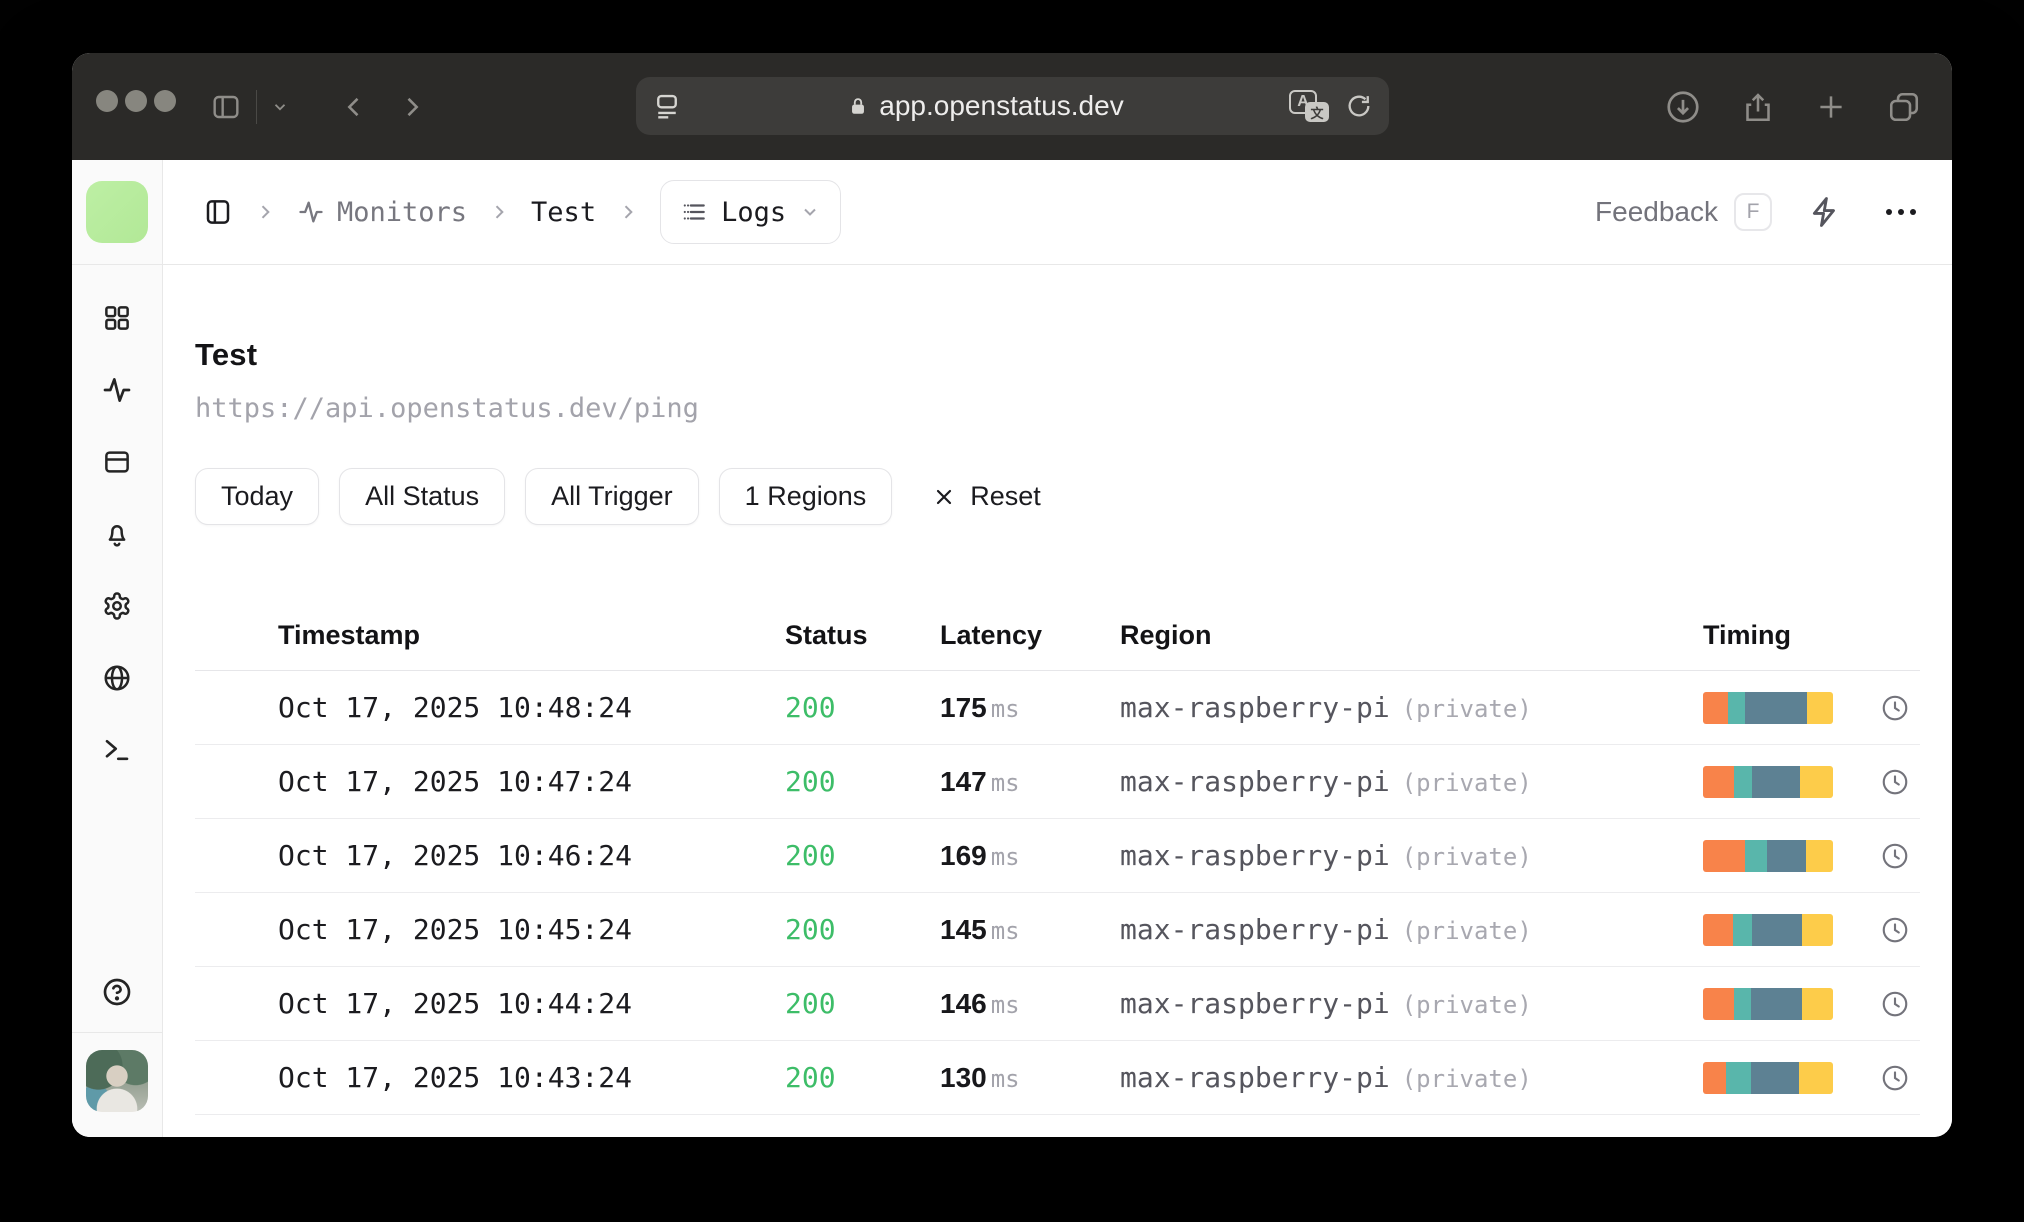 Image resolution: width=2024 pixels, height=1222 pixels. Describe the element at coordinates (422, 496) in the screenshot. I see `filter-status-button: All Status` at that location.